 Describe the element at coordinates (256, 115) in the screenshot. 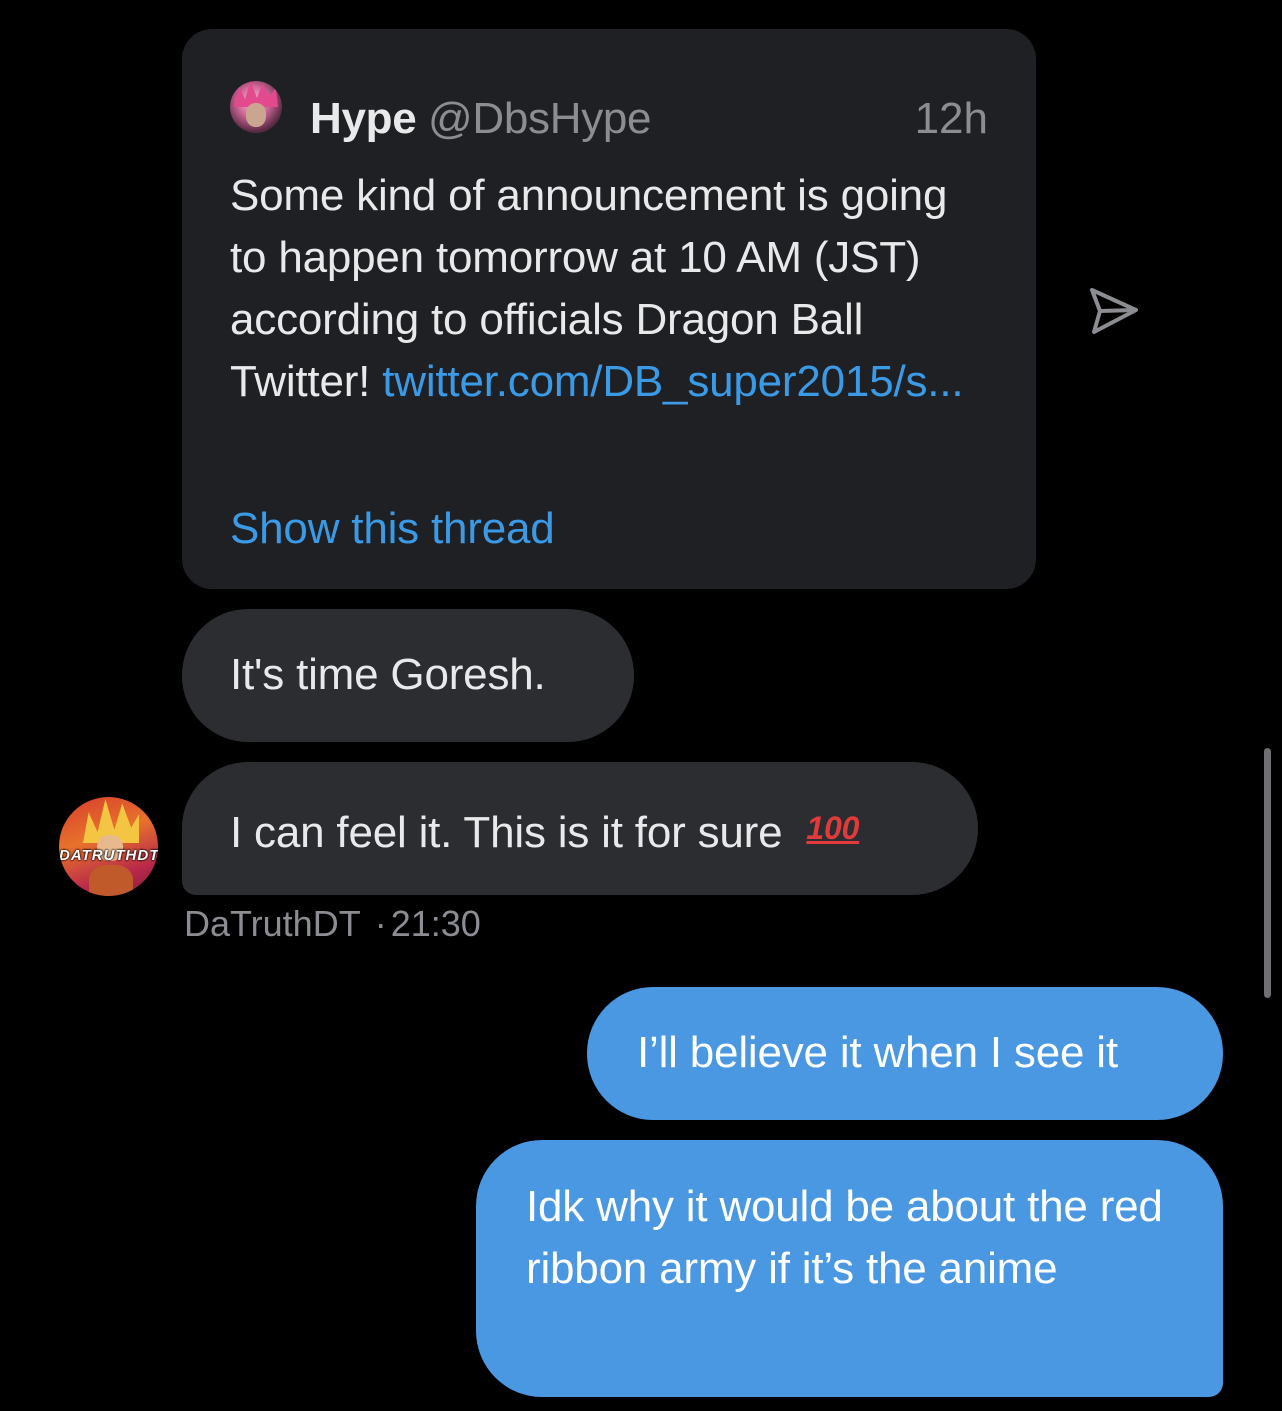

I see `avatar-face-shape` at that location.